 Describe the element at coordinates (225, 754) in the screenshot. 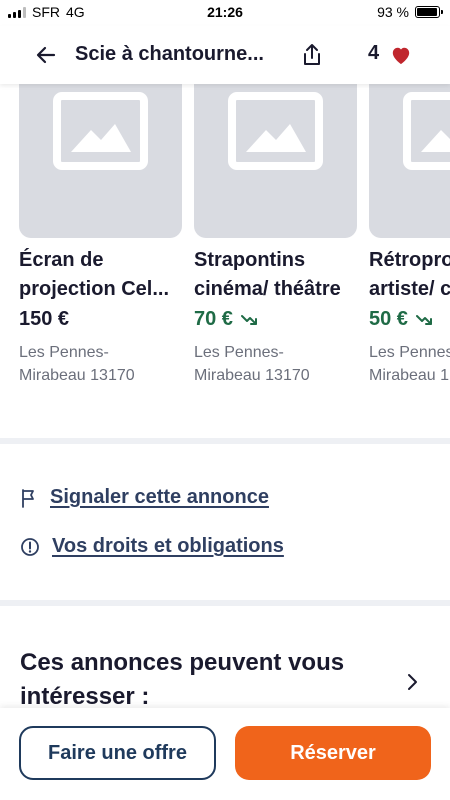

I see `bottom-action-bar: Faire une offre Réserver` at that location.